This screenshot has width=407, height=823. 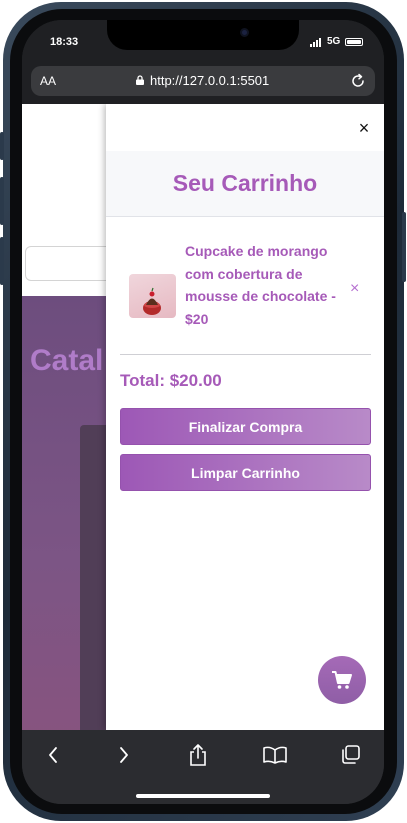 What do you see at coordinates (140, 80) in the screenshot?
I see `lock-icon` at bounding box center [140, 80].